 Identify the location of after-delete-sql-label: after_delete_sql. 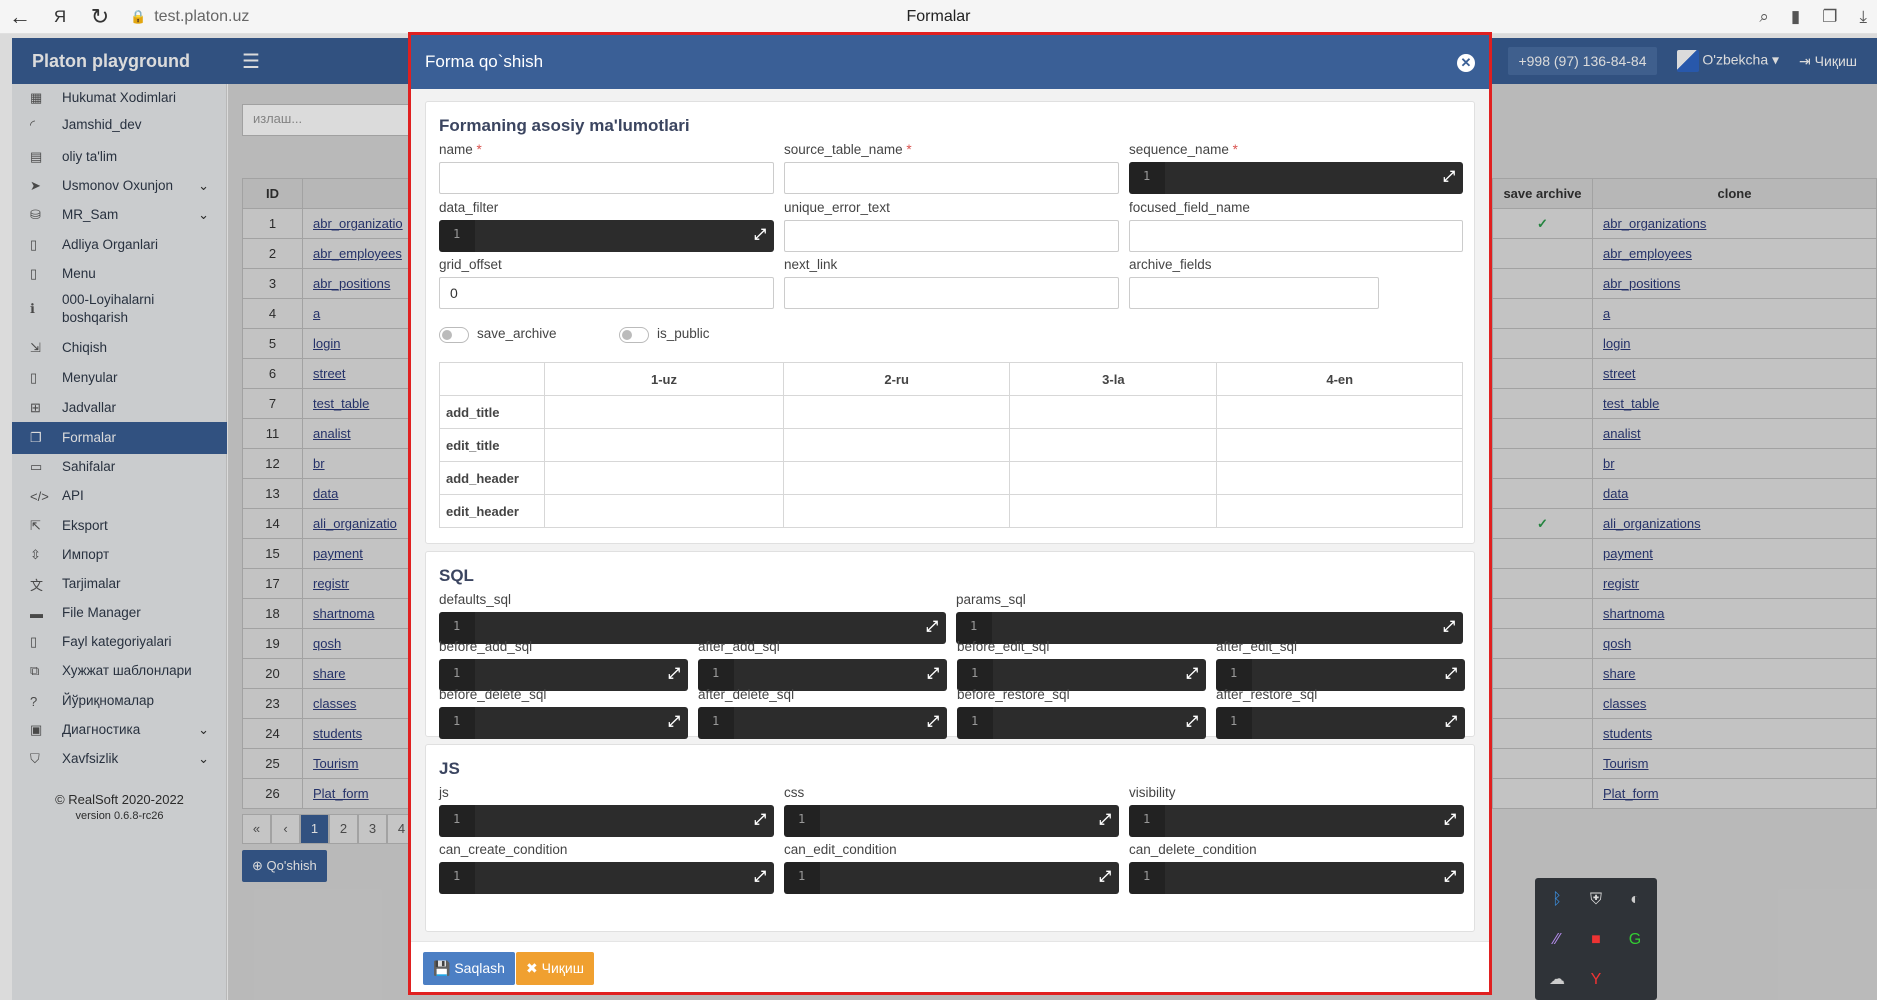
(746, 694).